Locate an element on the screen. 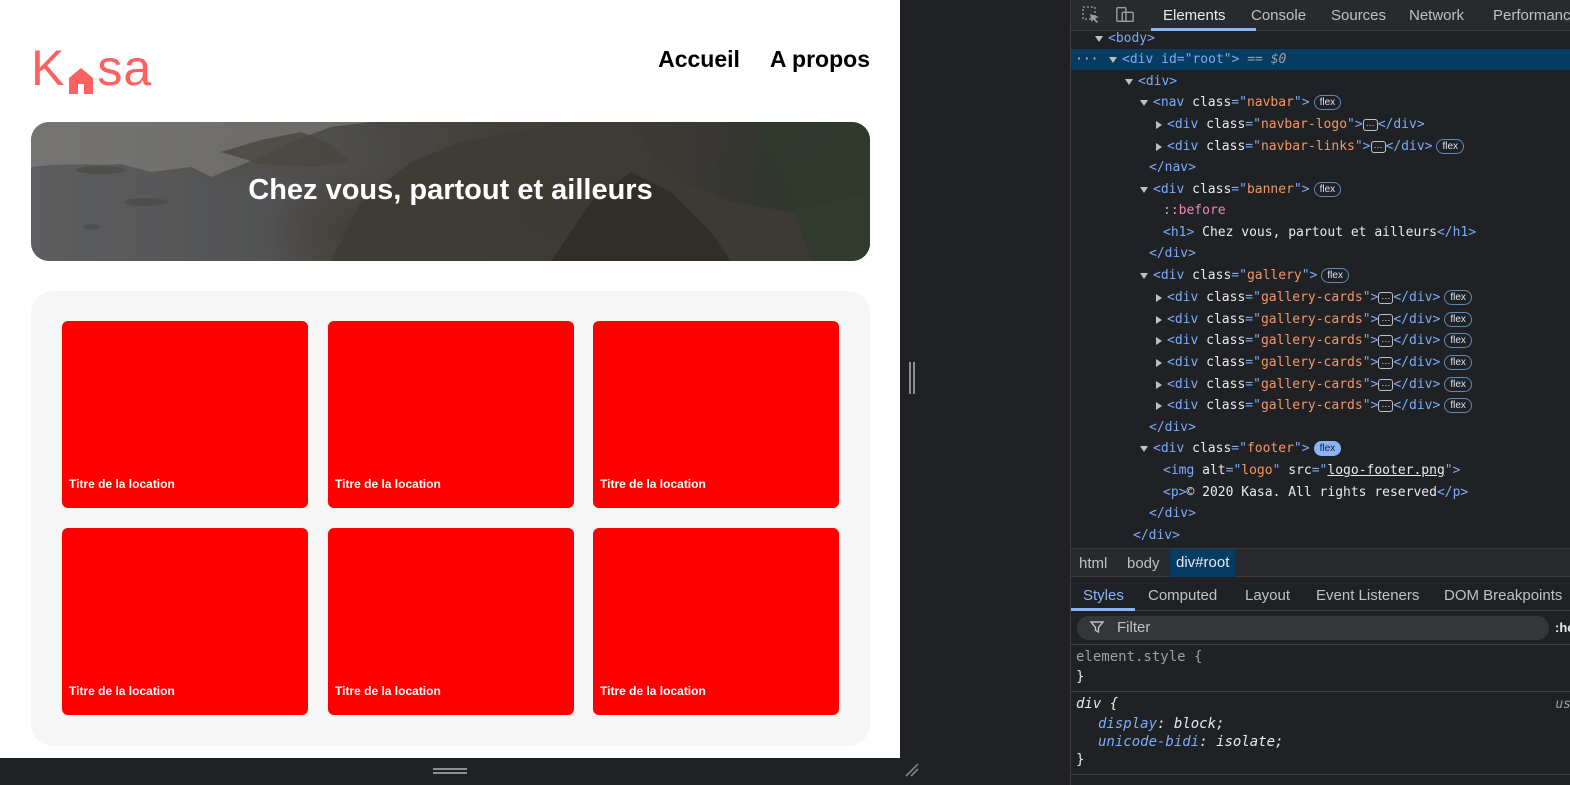  dom-node-h1: <h1> Chez vous, partout et ailleurs</h1> is located at coordinates (1320, 232).